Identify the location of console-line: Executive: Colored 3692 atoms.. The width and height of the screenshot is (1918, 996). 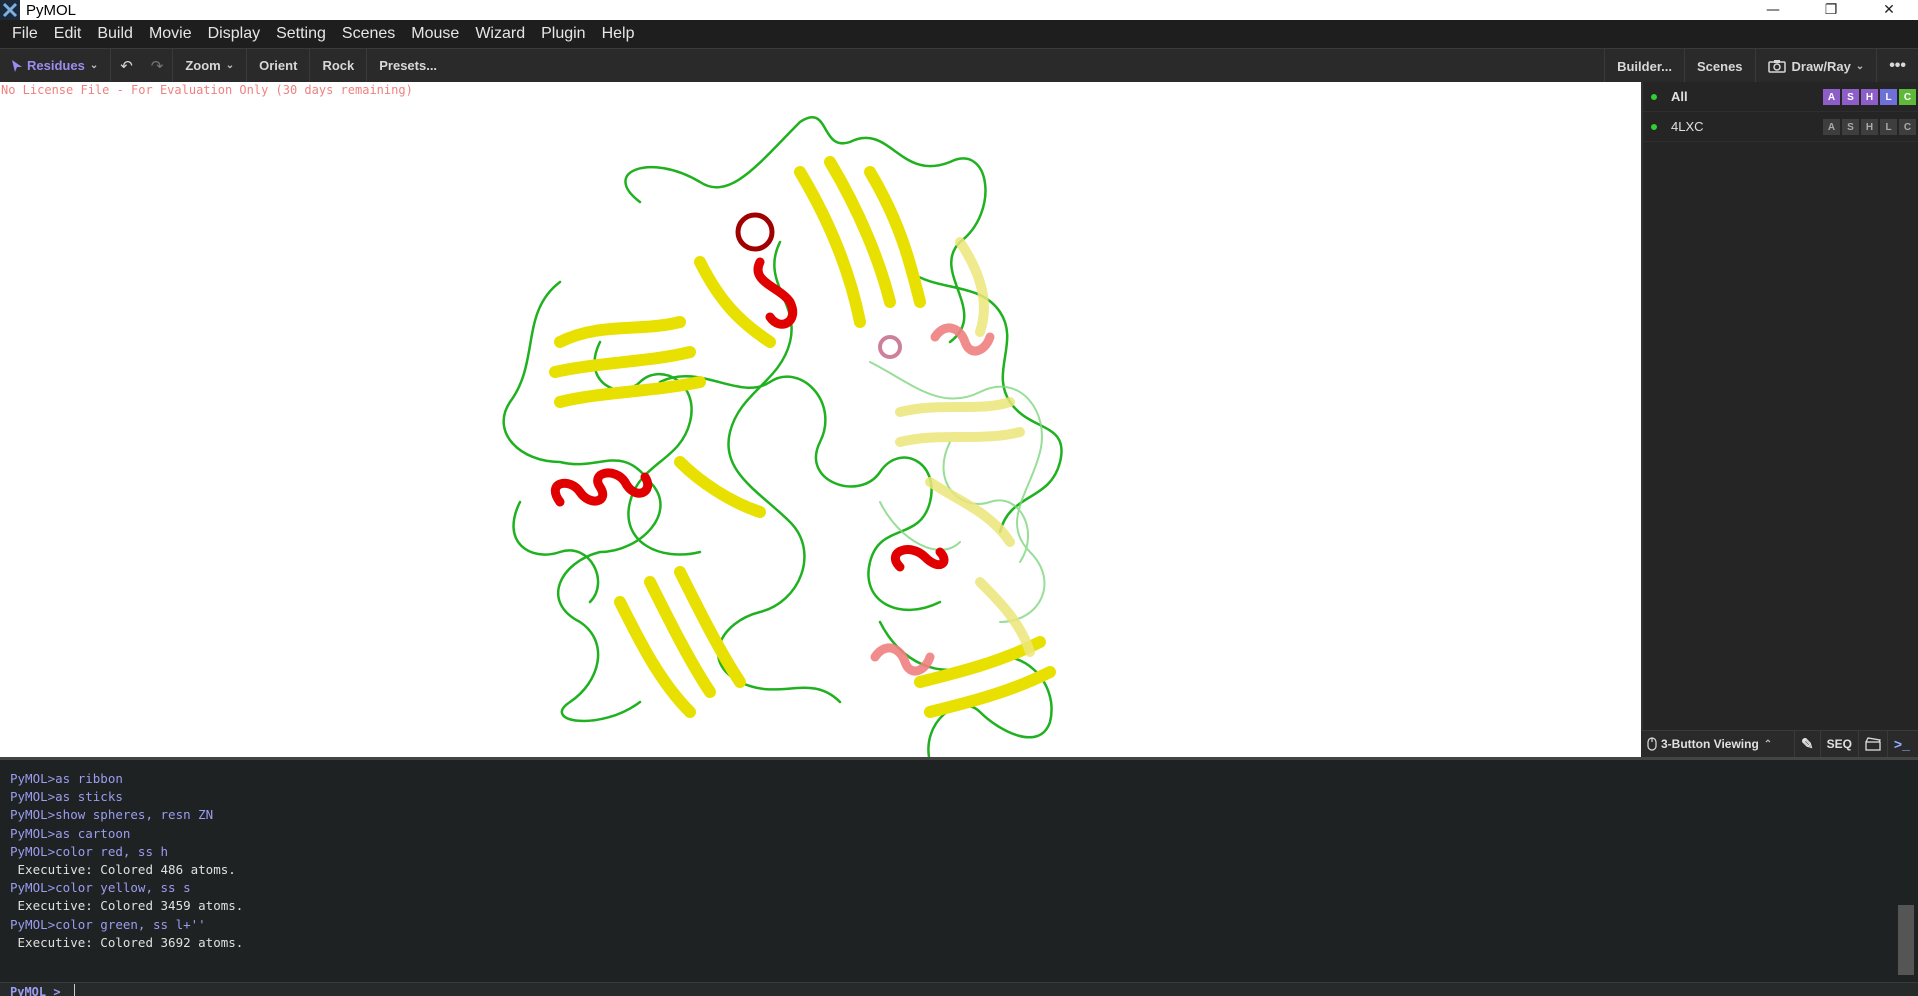
(127, 942).